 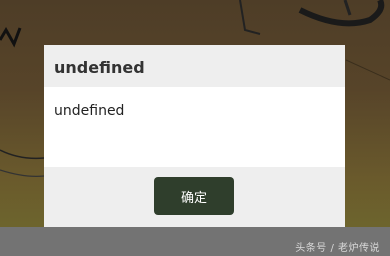 What do you see at coordinates (337, 248) in the screenshot?
I see `watermark-text: 头条号 / 老炉传说` at bounding box center [337, 248].